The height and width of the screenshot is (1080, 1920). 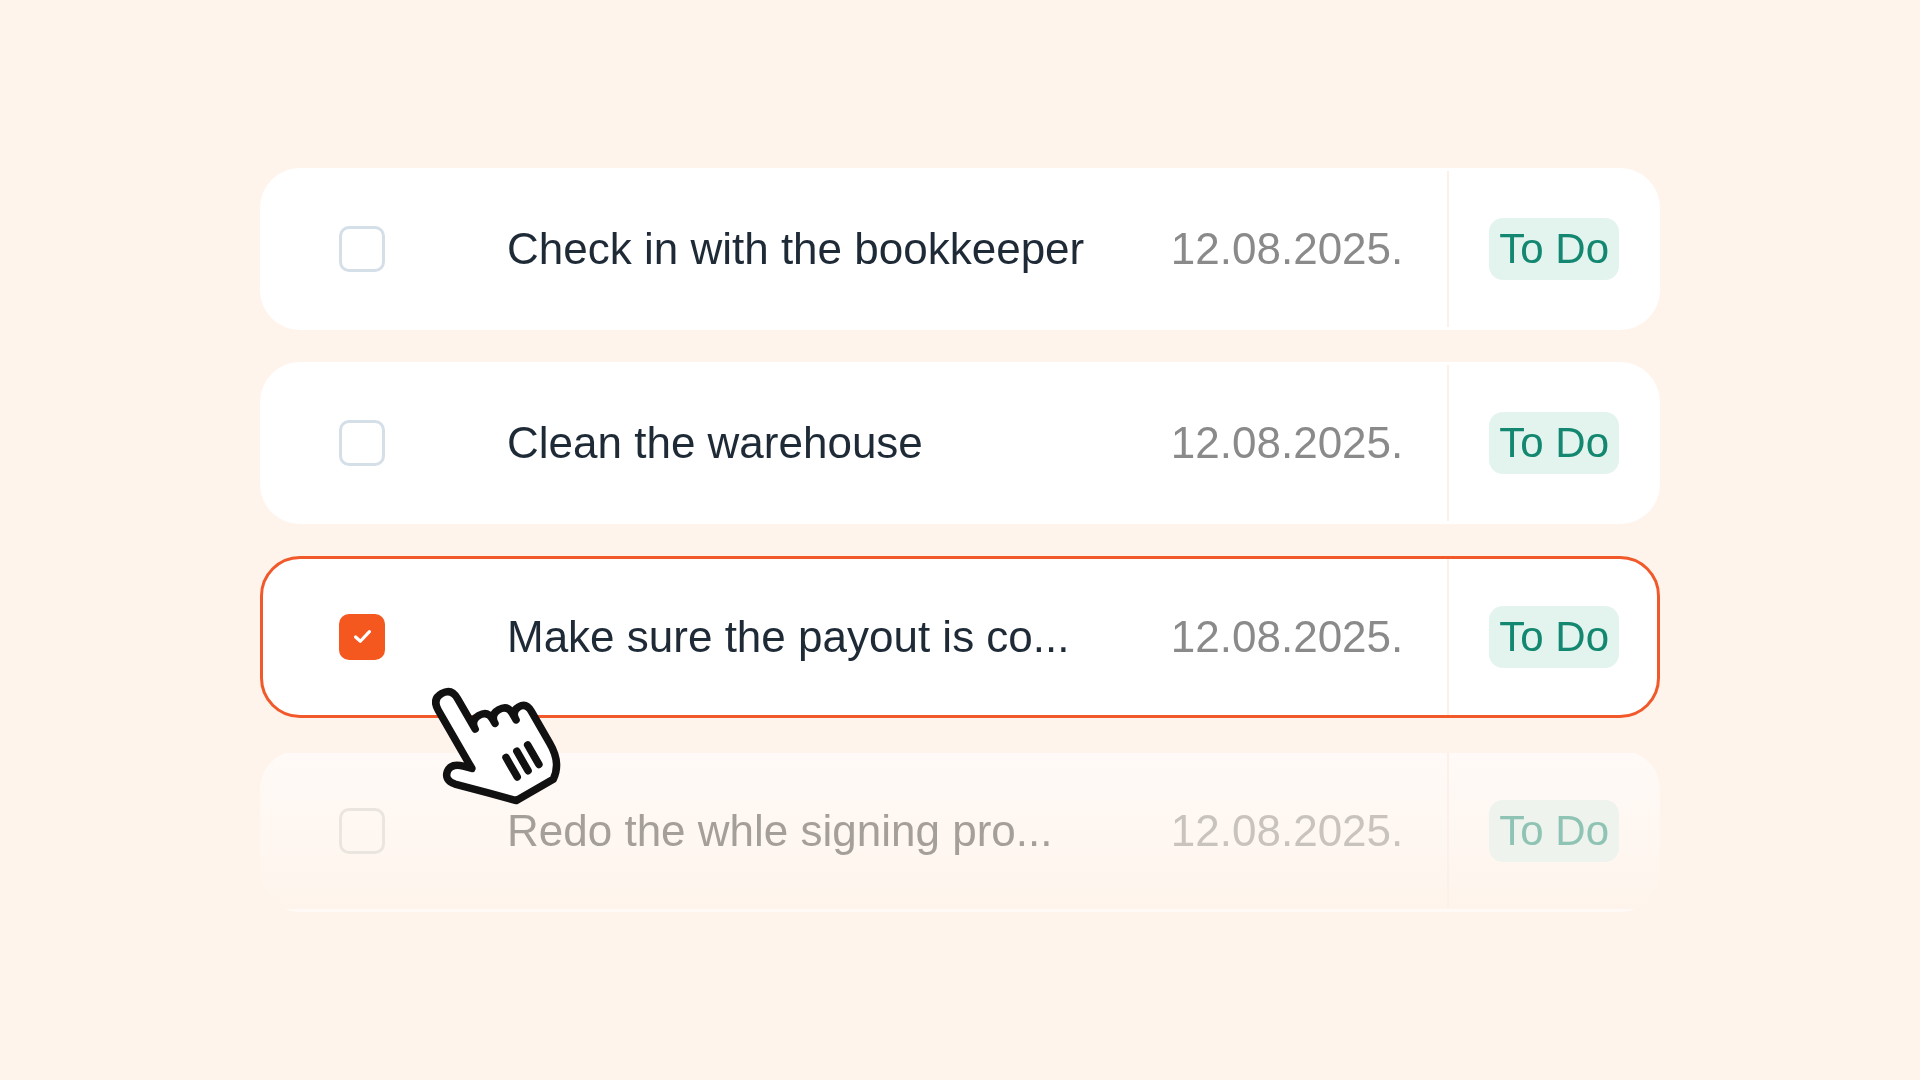 I want to click on check-icon, so click(x=362, y=637).